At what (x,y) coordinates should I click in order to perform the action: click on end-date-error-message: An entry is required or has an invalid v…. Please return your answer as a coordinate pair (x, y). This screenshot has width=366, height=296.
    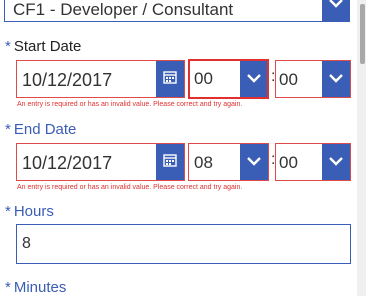
    Looking at the image, I should click on (130, 187).